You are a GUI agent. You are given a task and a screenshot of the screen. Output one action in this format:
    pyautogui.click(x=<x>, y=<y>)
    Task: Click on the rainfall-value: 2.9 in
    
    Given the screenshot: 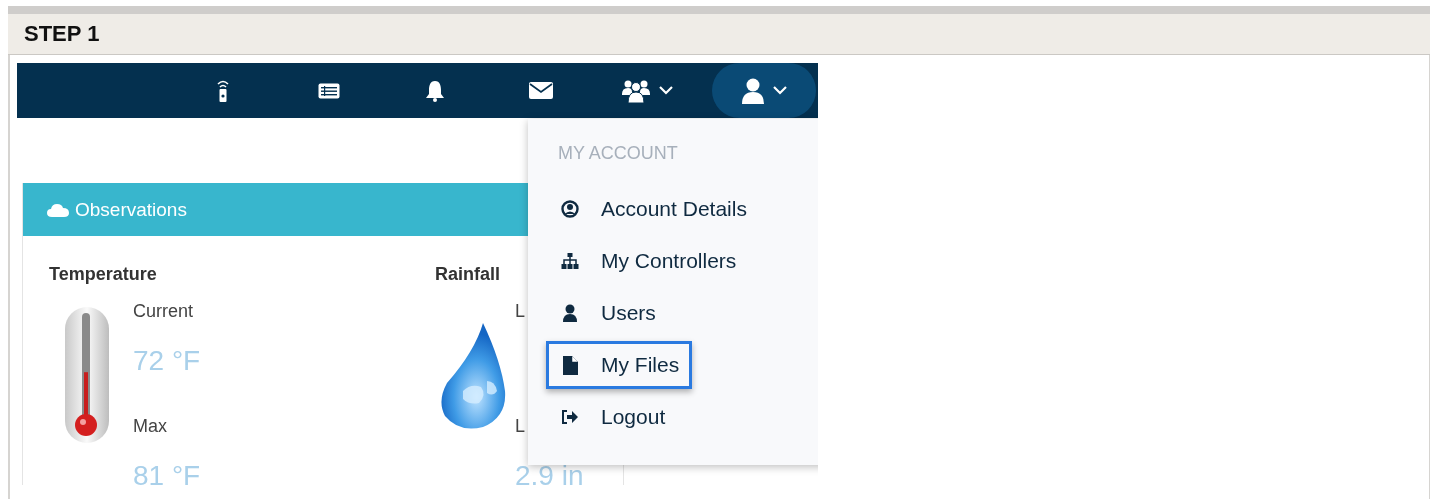 What is the action you would take?
    pyautogui.click(x=549, y=472)
    